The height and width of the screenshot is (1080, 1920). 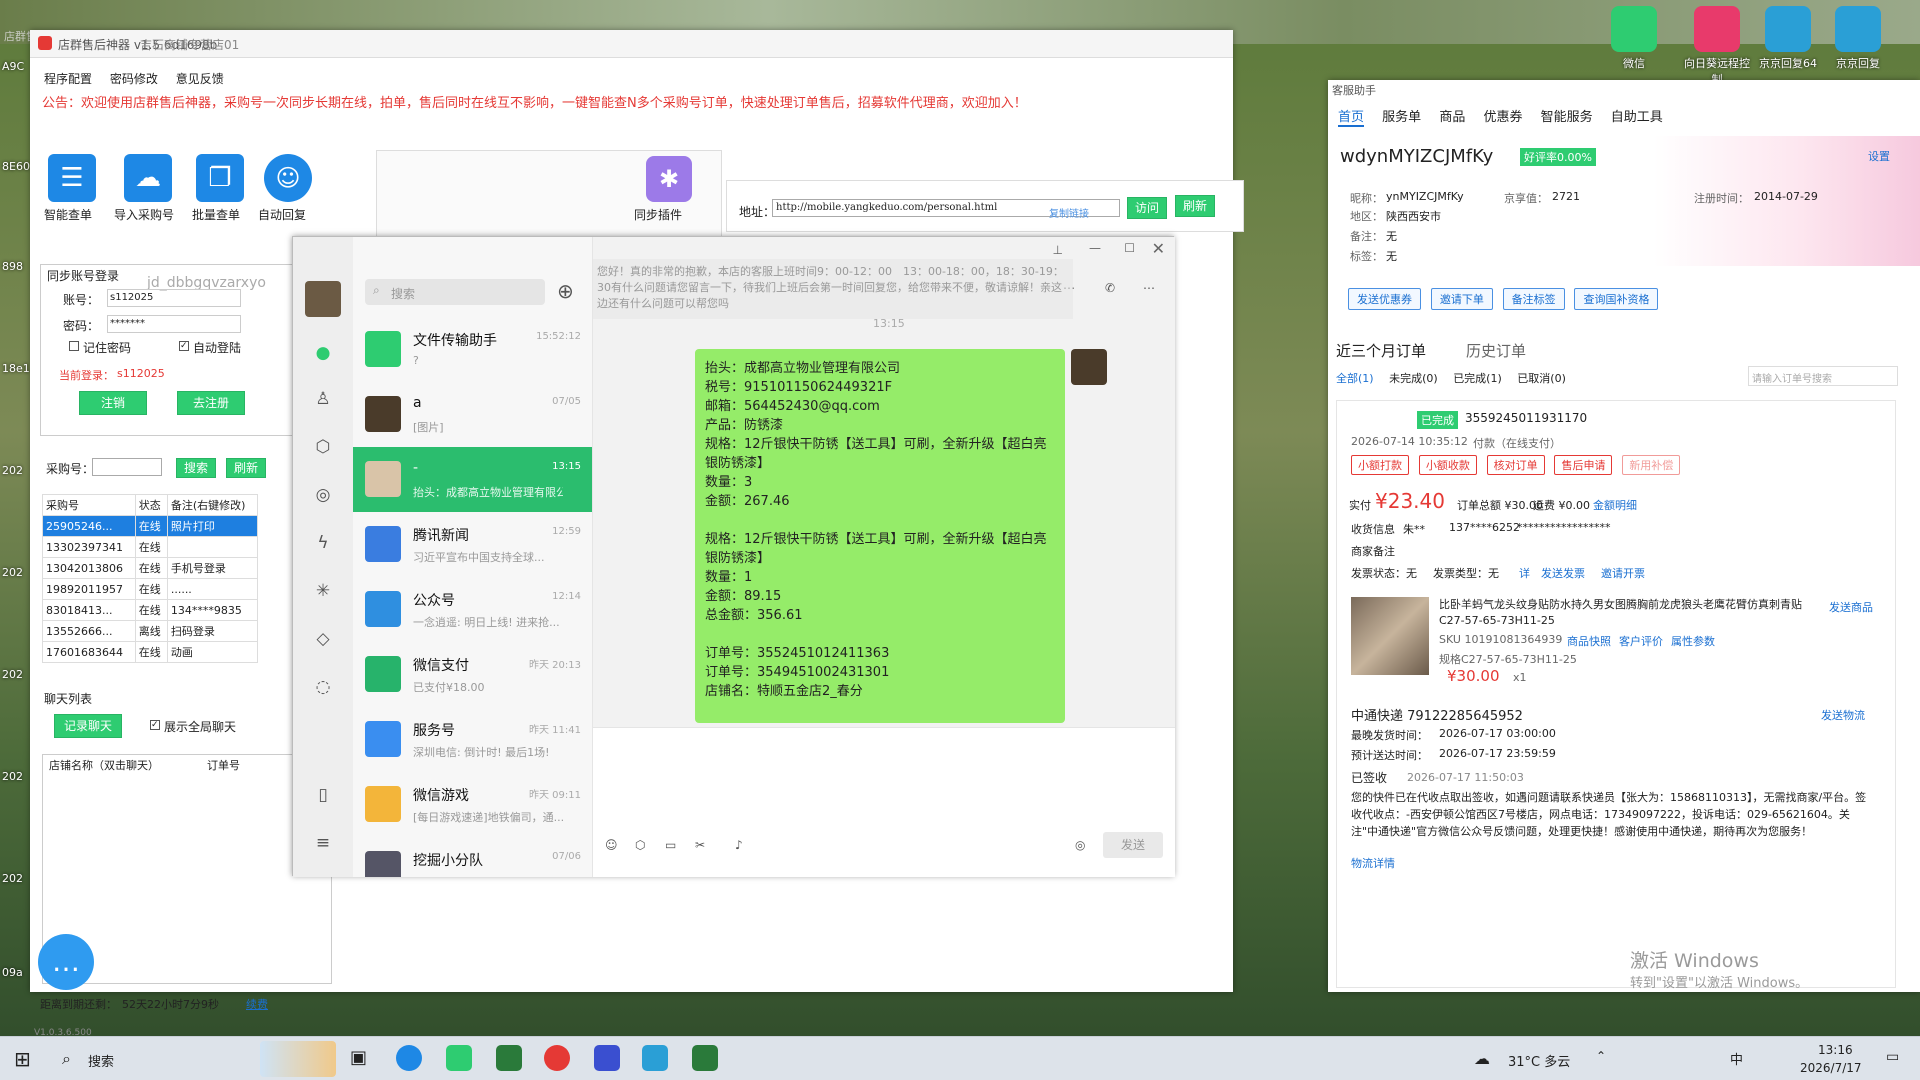 What do you see at coordinates (739, 845) in the screenshot?
I see `mic-icon: ♪` at bounding box center [739, 845].